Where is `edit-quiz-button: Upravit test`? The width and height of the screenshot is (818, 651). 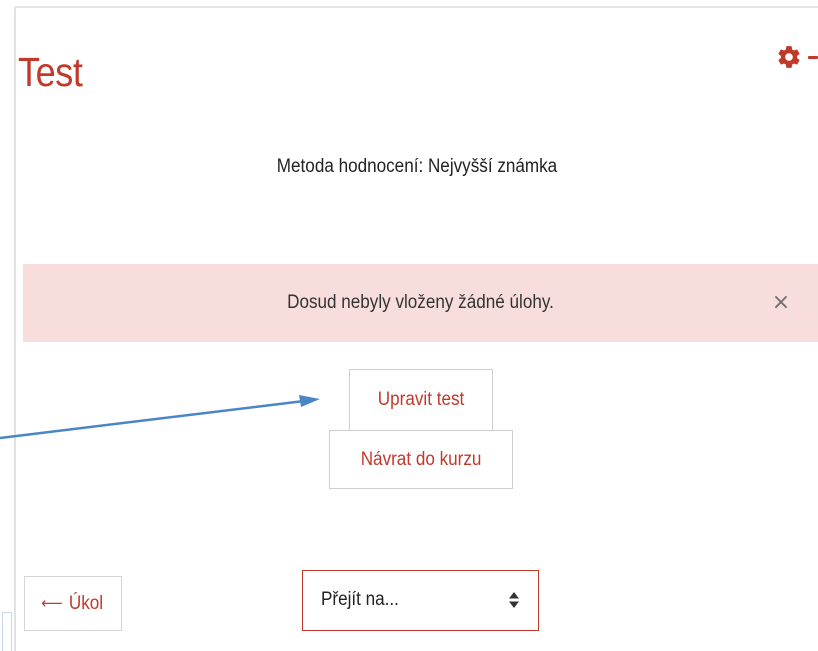 edit-quiz-button: Upravit test is located at coordinates (421, 400).